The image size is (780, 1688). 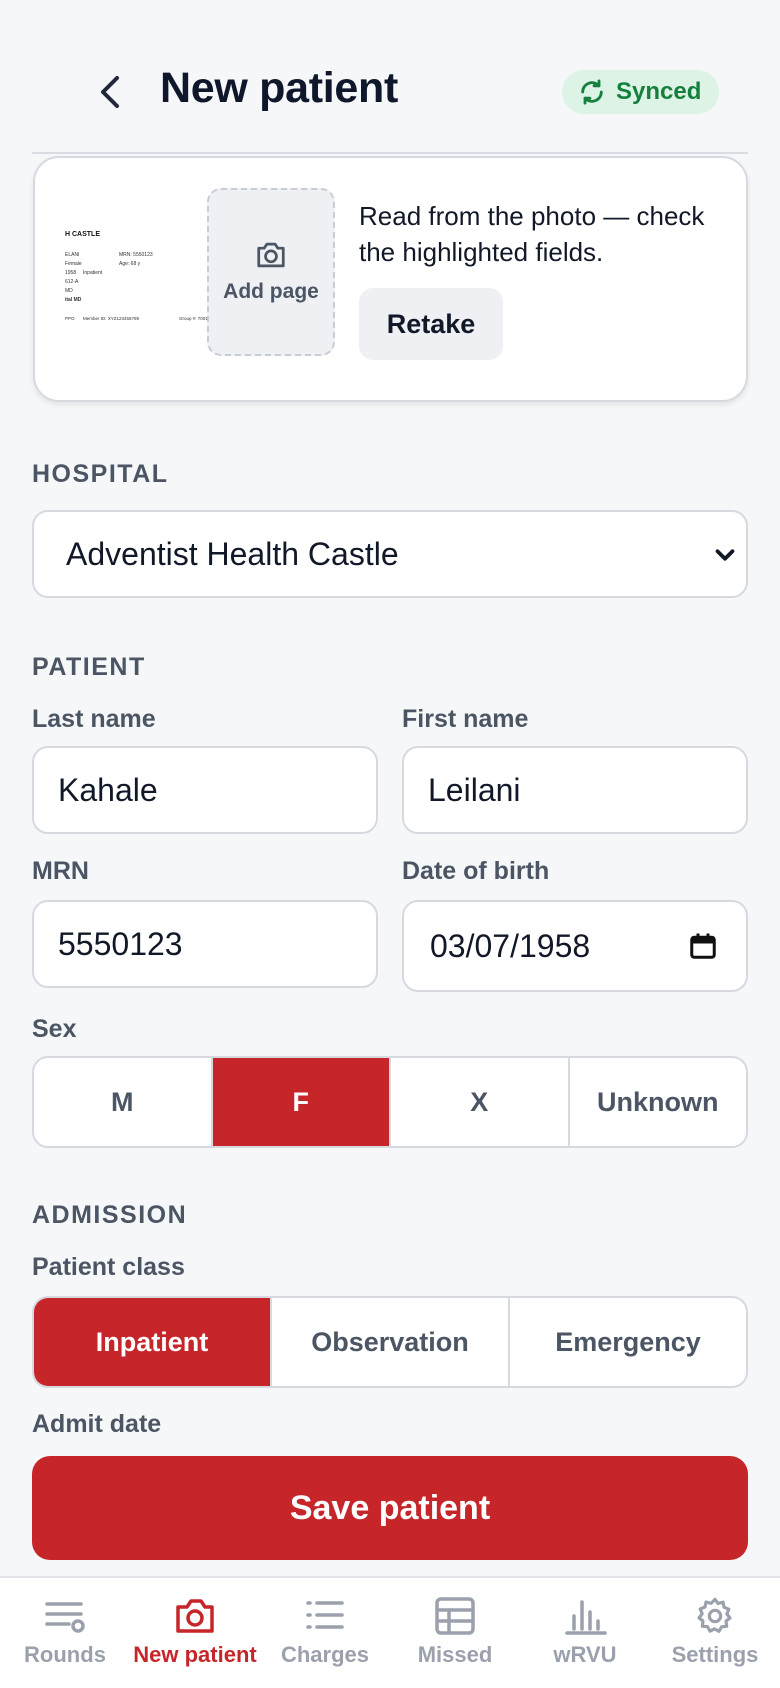 What do you see at coordinates (271, 291) in the screenshot?
I see `add-page-label: Add page` at bounding box center [271, 291].